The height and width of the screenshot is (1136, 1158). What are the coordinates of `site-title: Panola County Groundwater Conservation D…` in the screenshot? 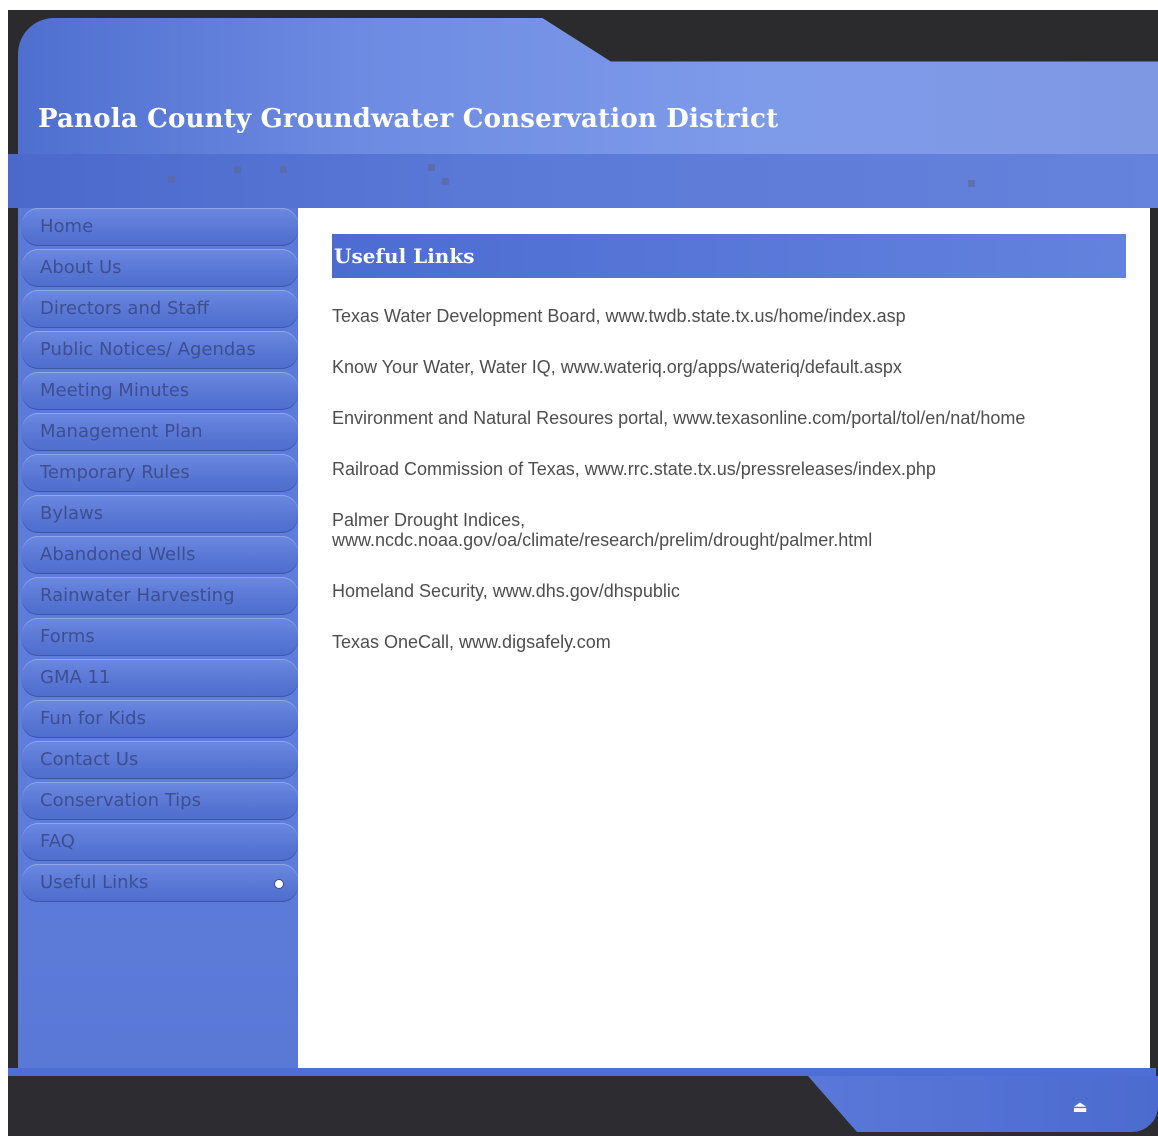 It's located at (408, 119).